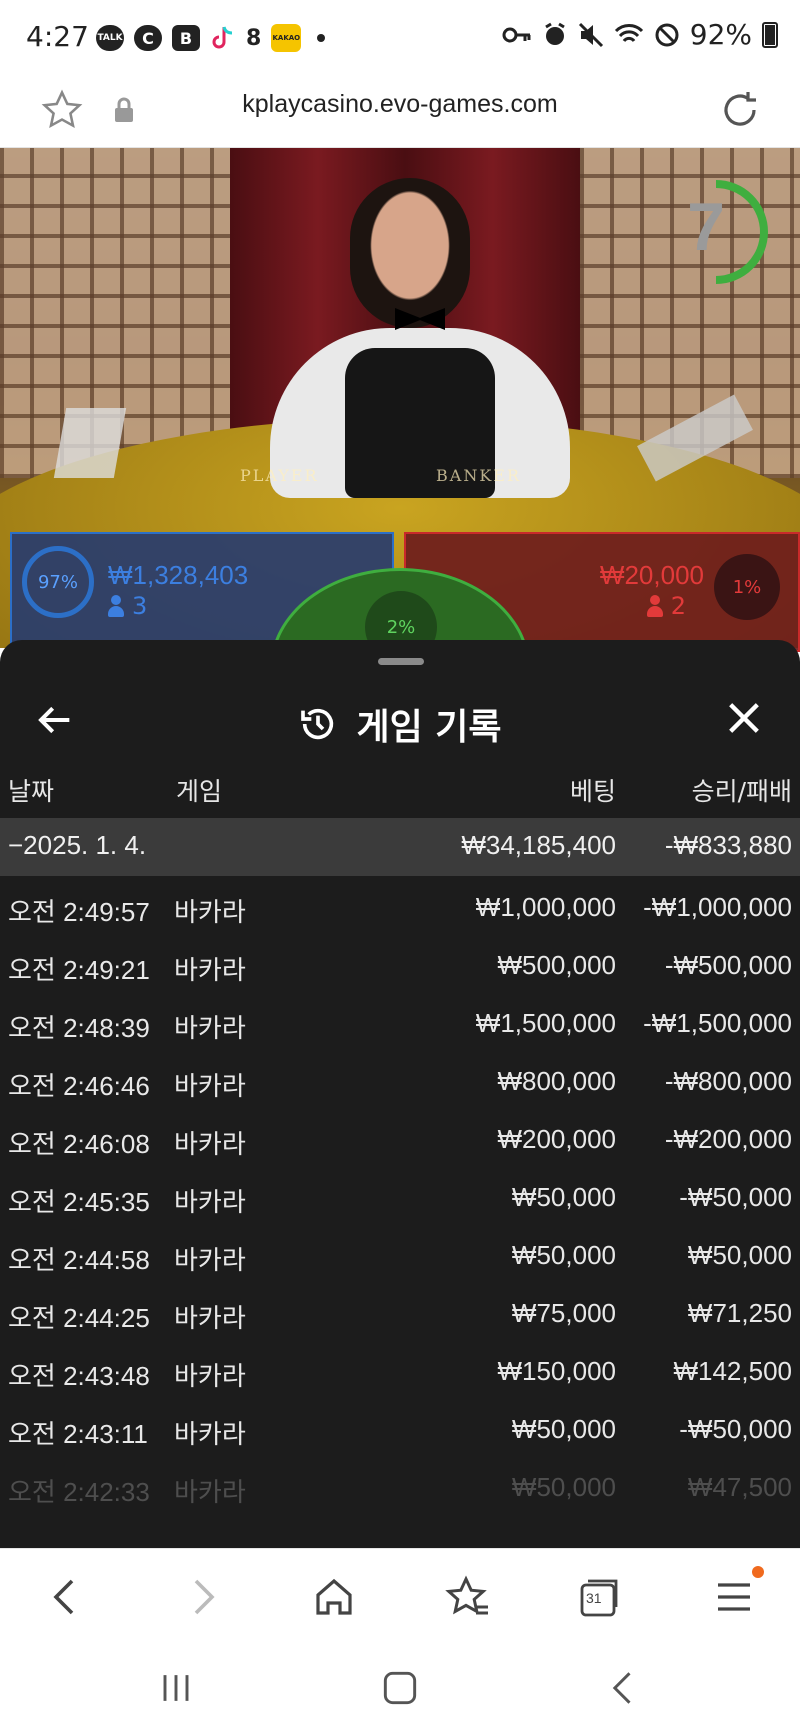 This screenshot has width=800, height=1734. What do you see at coordinates (79, 1318) in the screenshot?
I see `row-time: 오전 2:44:25` at bounding box center [79, 1318].